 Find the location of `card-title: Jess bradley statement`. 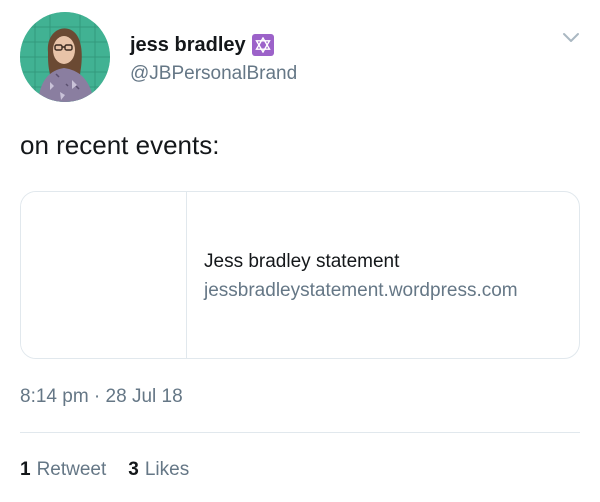

card-title: Jess bradley statement is located at coordinates (302, 261).